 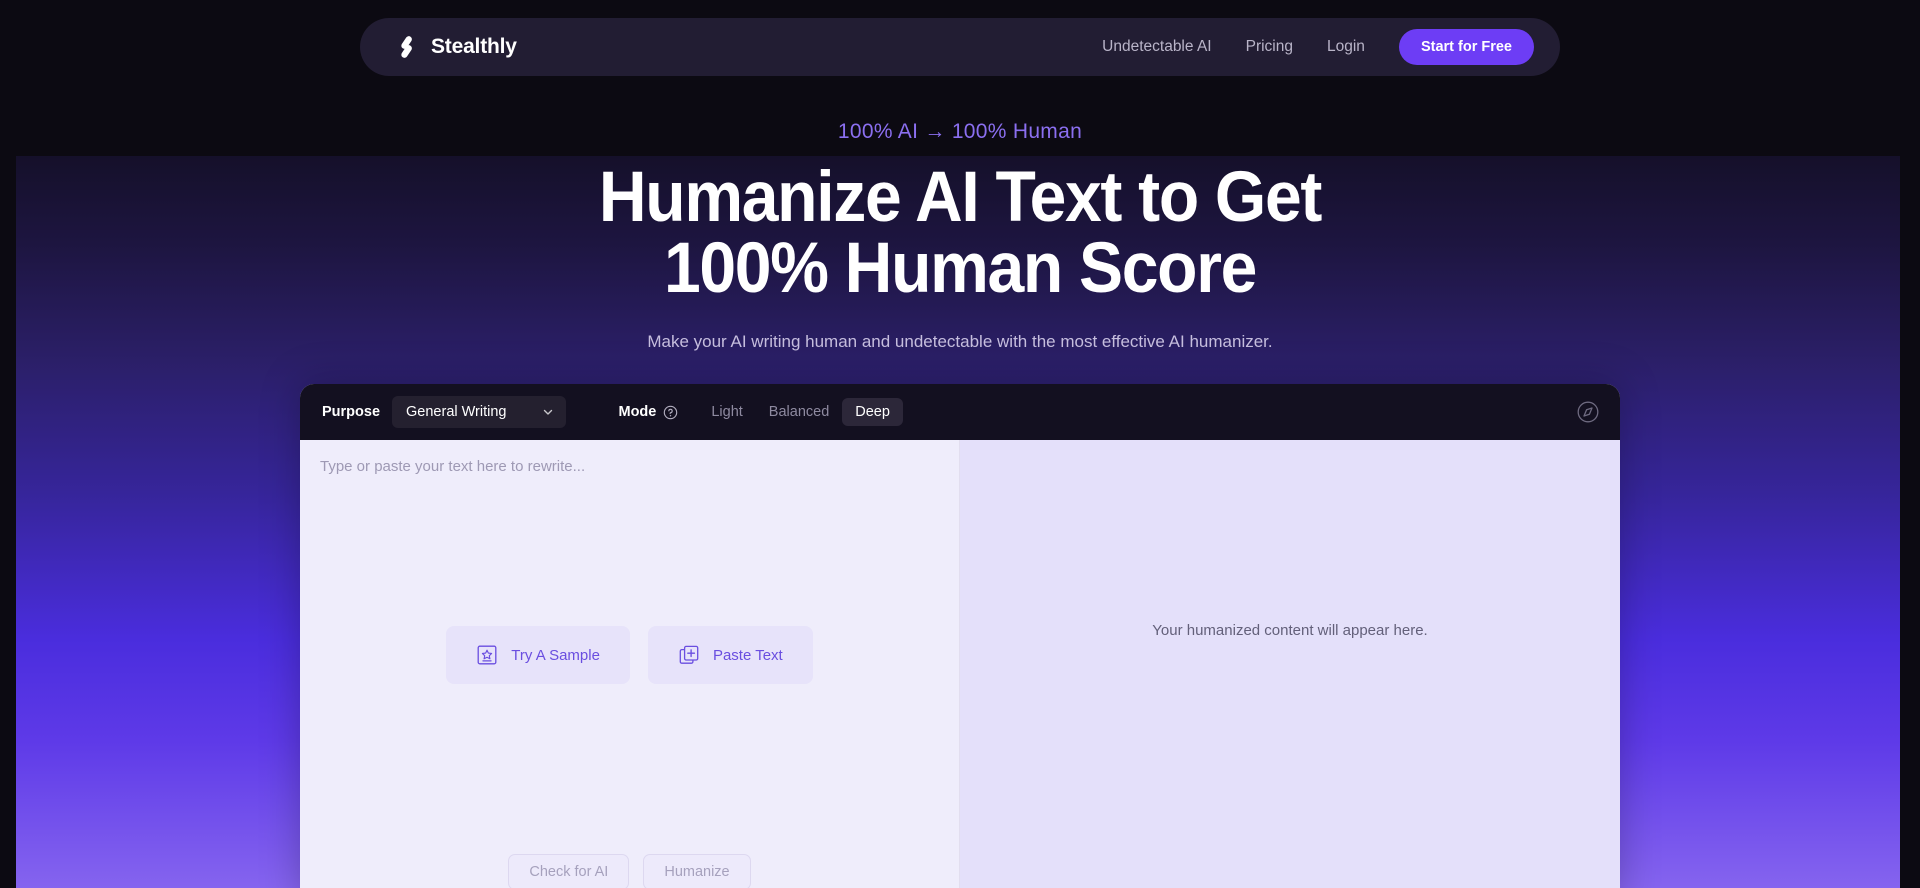 What do you see at coordinates (1466, 47) in the screenshot?
I see `start-for-free-button: Start for Free` at bounding box center [1466, 47].